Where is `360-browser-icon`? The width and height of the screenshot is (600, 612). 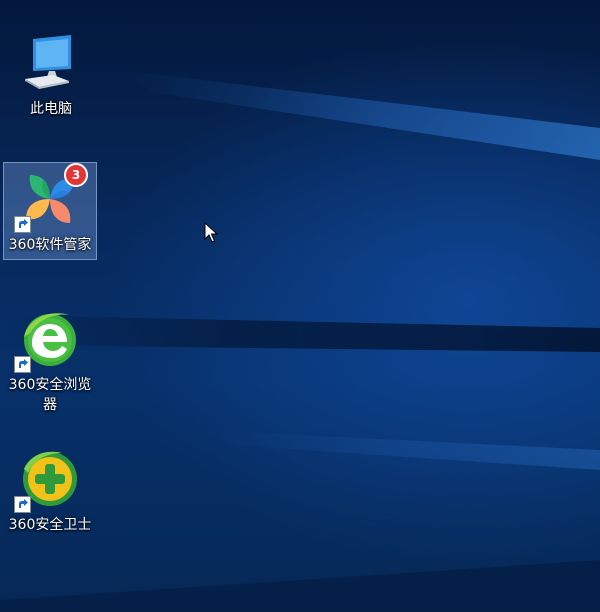 360-browser-icon is located at coordinates (48, 340).